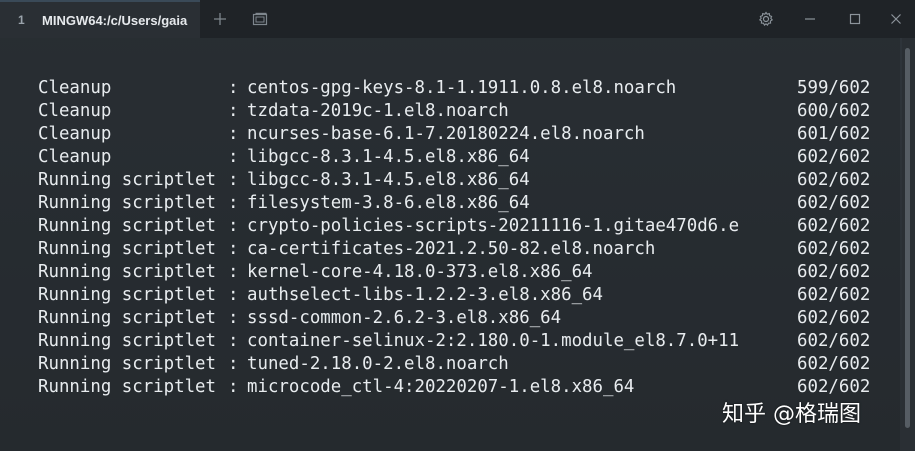  I want to click on new-window-button, so click(260, 19).